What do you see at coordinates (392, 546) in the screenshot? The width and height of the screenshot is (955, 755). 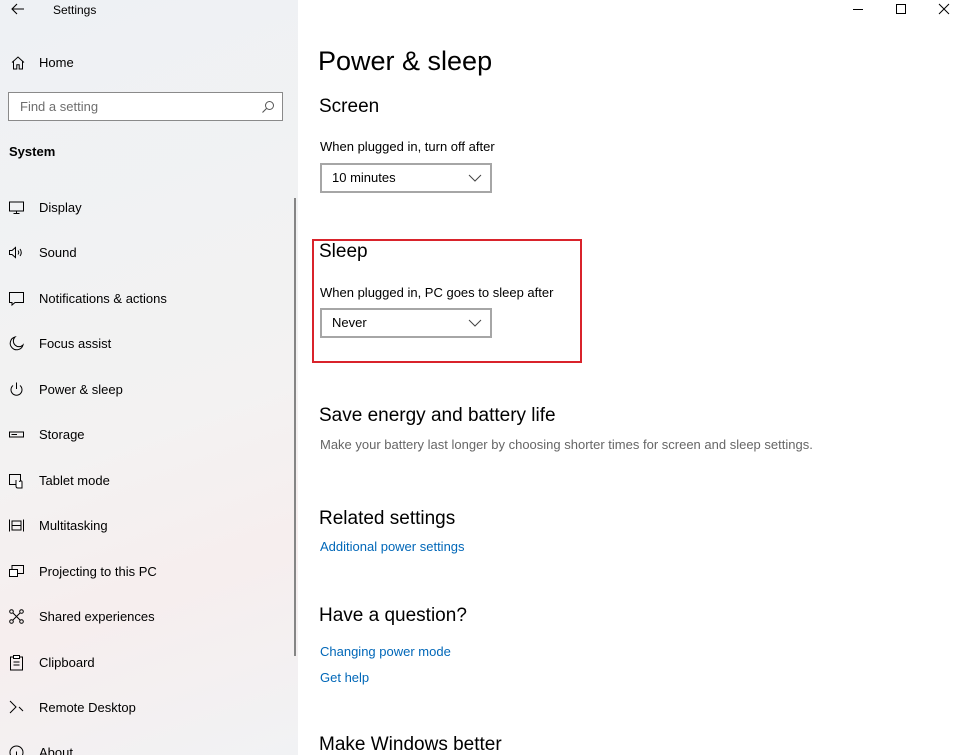 I see `additional-power-settings-link: Additional power settings` at bounding box center [392, 546].